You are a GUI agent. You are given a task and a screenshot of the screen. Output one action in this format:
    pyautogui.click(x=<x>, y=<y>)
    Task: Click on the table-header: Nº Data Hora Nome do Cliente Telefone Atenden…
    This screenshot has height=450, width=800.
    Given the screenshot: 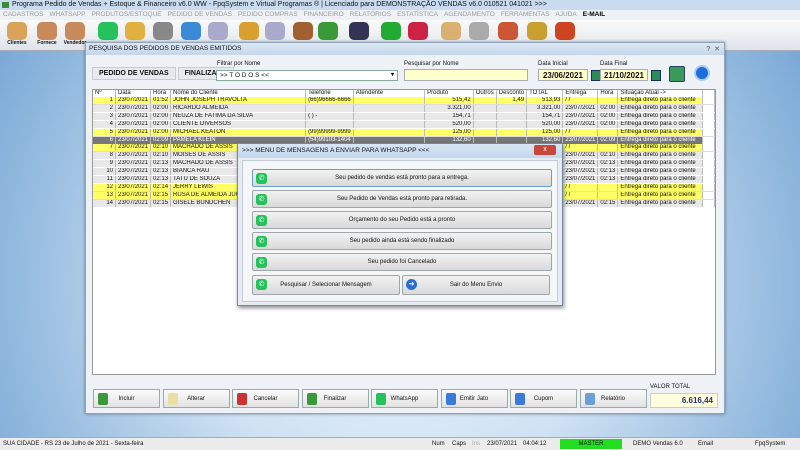 What is the action you would take?
    pyautogui.click(x=404, y=94)
    